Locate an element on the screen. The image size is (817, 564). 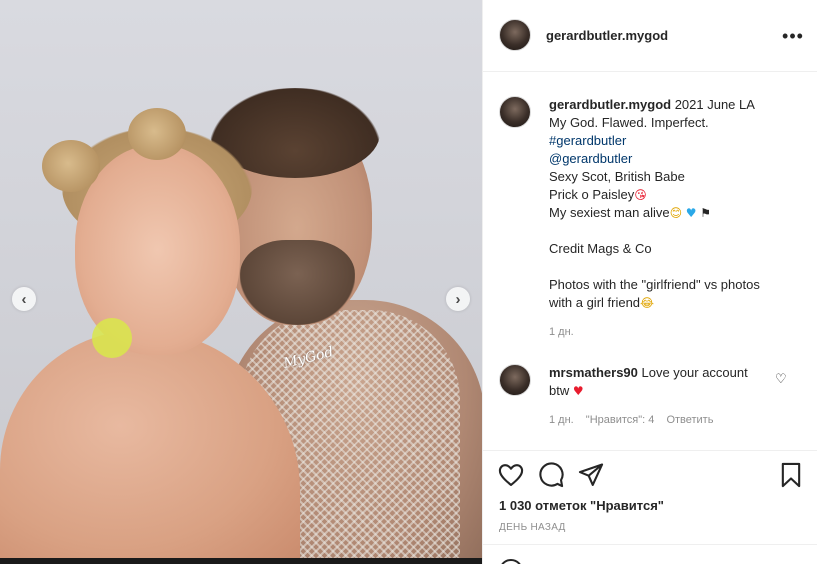
photo-subject-top is located at coordinates (112, 338).